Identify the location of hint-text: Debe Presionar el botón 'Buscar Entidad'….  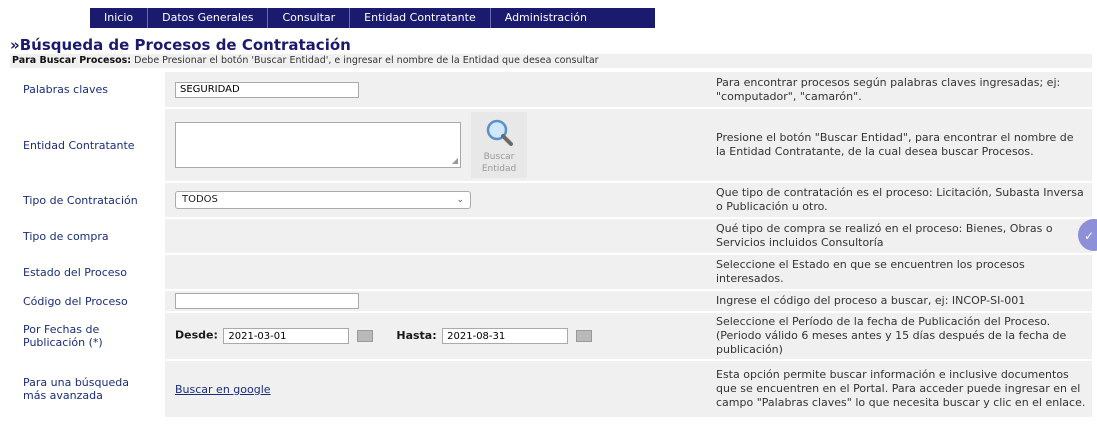
(365, 60).